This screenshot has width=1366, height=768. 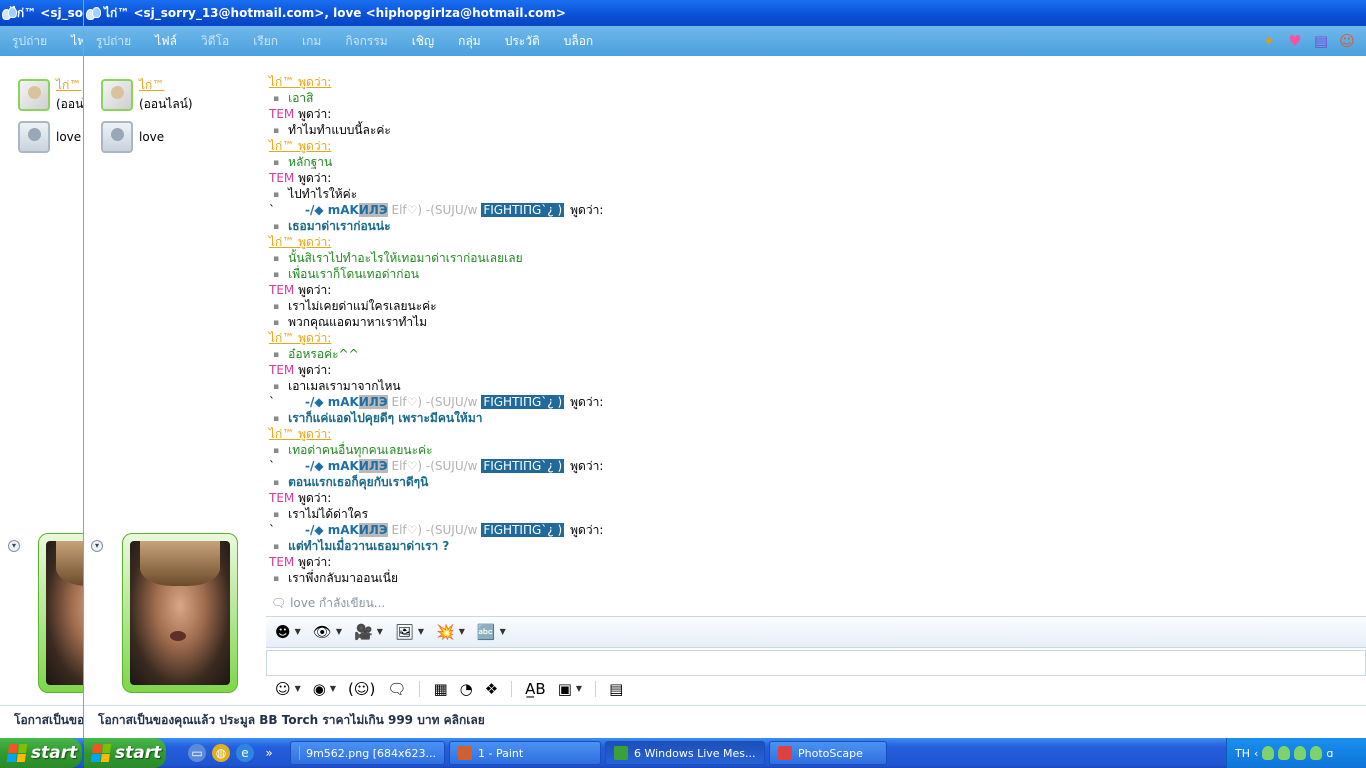 What do you see at coordinates (366, 41) in the screenshot?
I see `menu-item: กิจกรรม` at bounding box center [366, 41].